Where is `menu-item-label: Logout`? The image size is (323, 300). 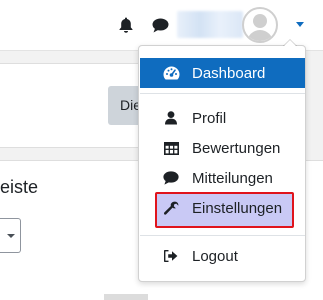
menu-item-label: Logout is located at coordinates (215, 256).